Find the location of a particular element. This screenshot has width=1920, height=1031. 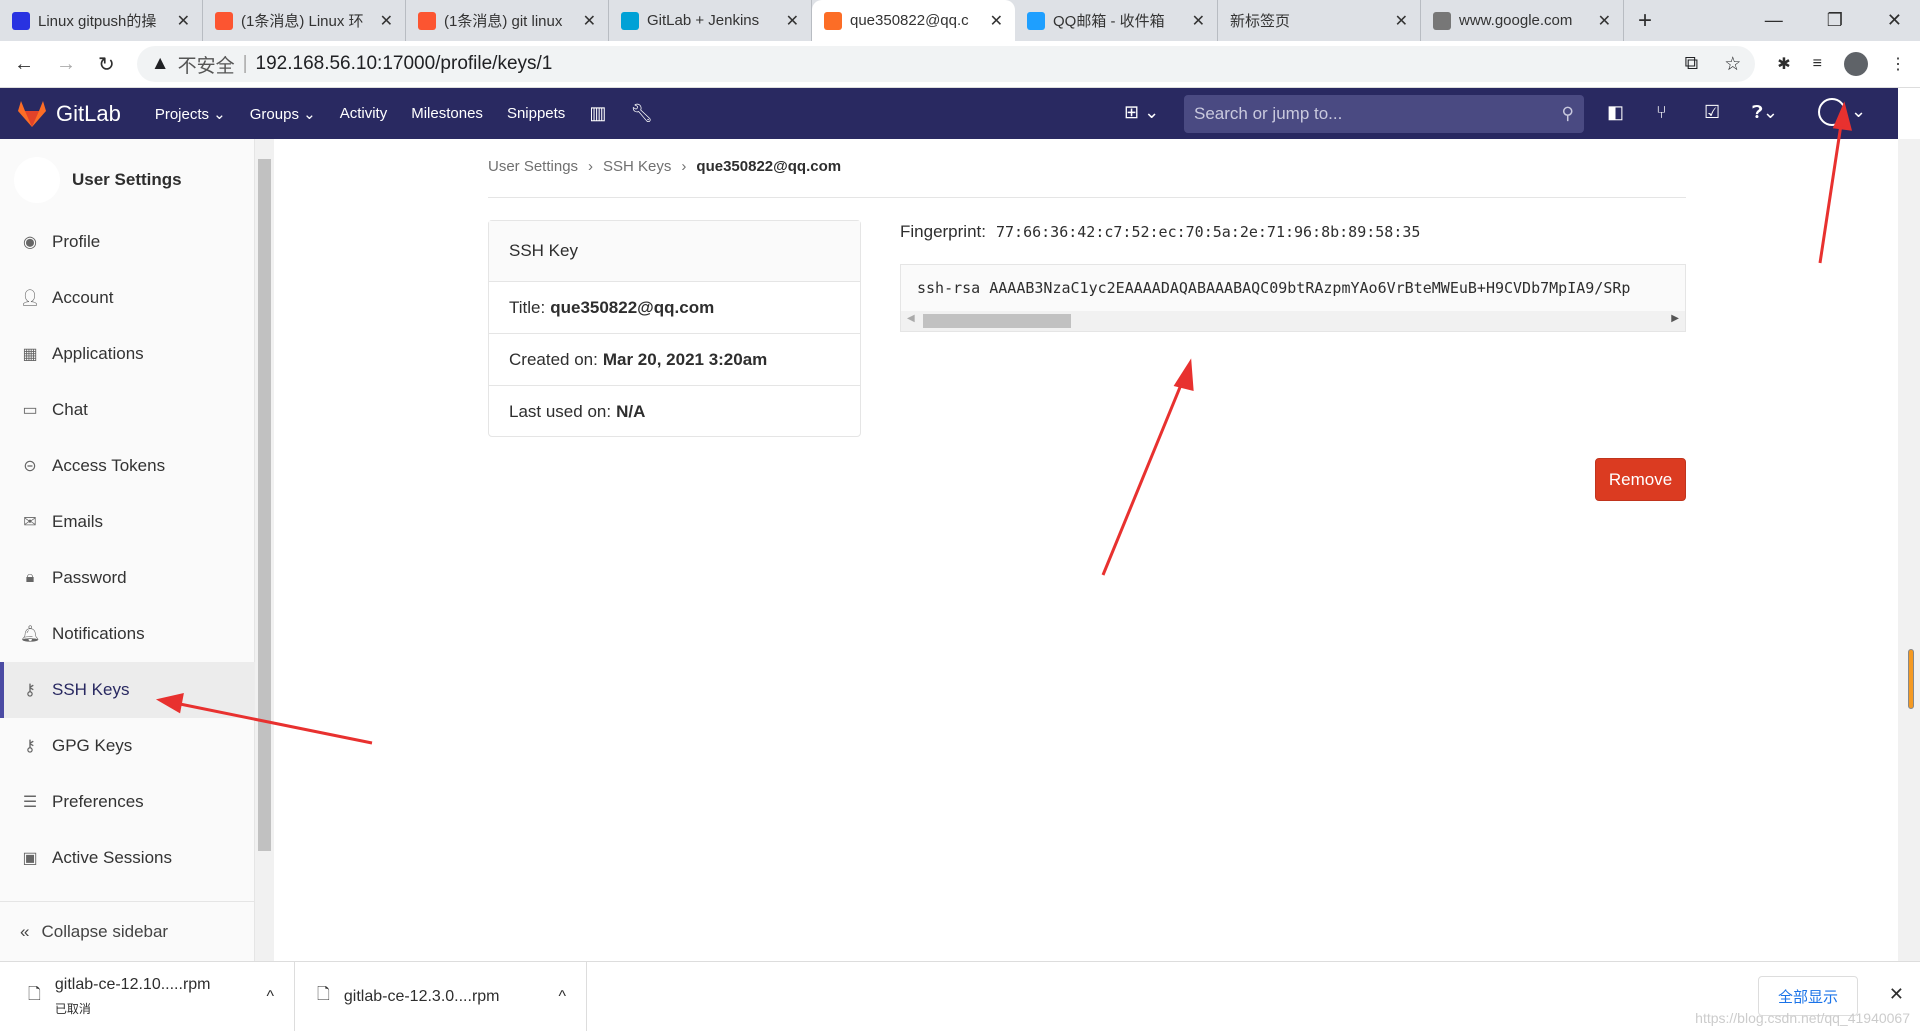

download-item: 🗋 gitlab-ce-12.10.....rpm 已取消 ^ is located at coordinates (147, 996).